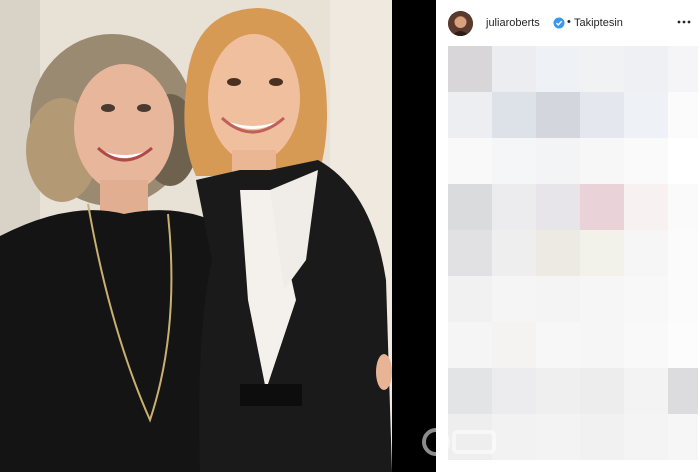  What do you see at coordinates (598, 23) in the screenshot?
I see `follow-status: Takiptesin` at bounding box center [598, 23].